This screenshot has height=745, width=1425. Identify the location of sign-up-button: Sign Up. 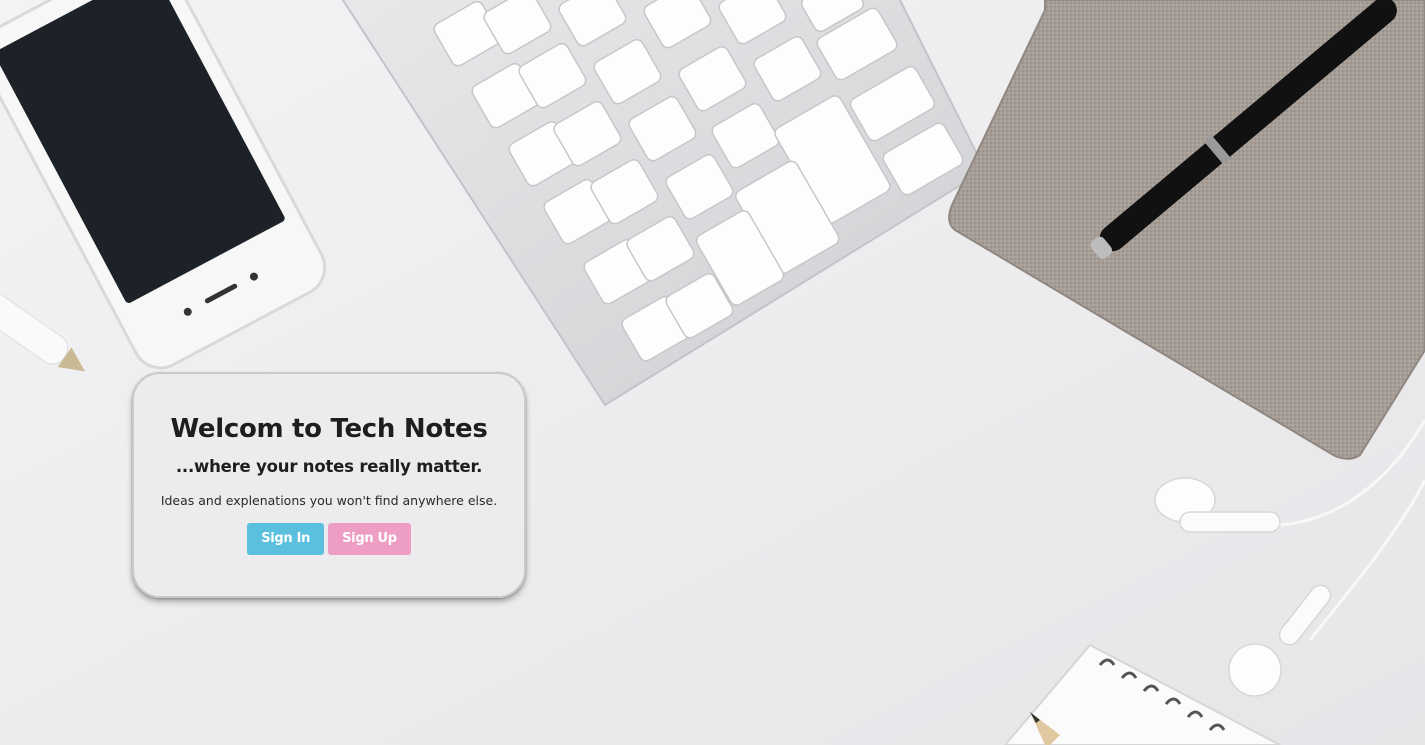
(369, 539).